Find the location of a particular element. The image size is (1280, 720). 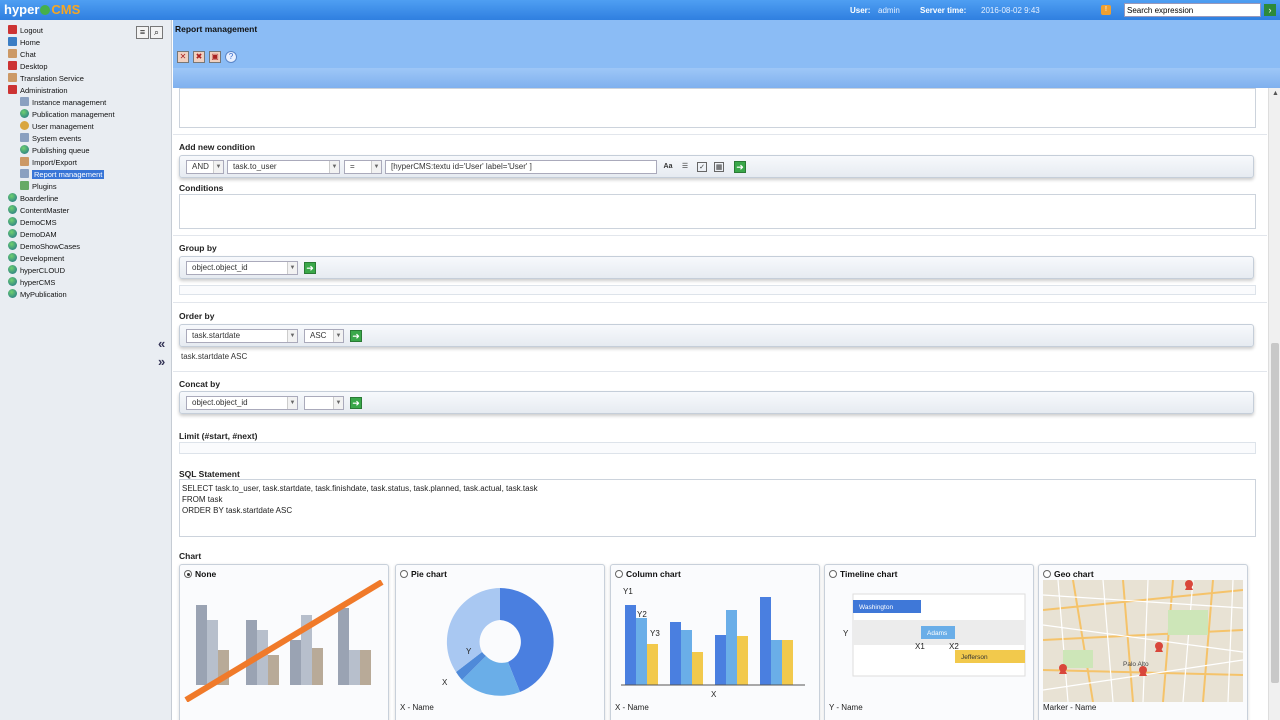

conditions-textarea is located at coordinates (717, 211).